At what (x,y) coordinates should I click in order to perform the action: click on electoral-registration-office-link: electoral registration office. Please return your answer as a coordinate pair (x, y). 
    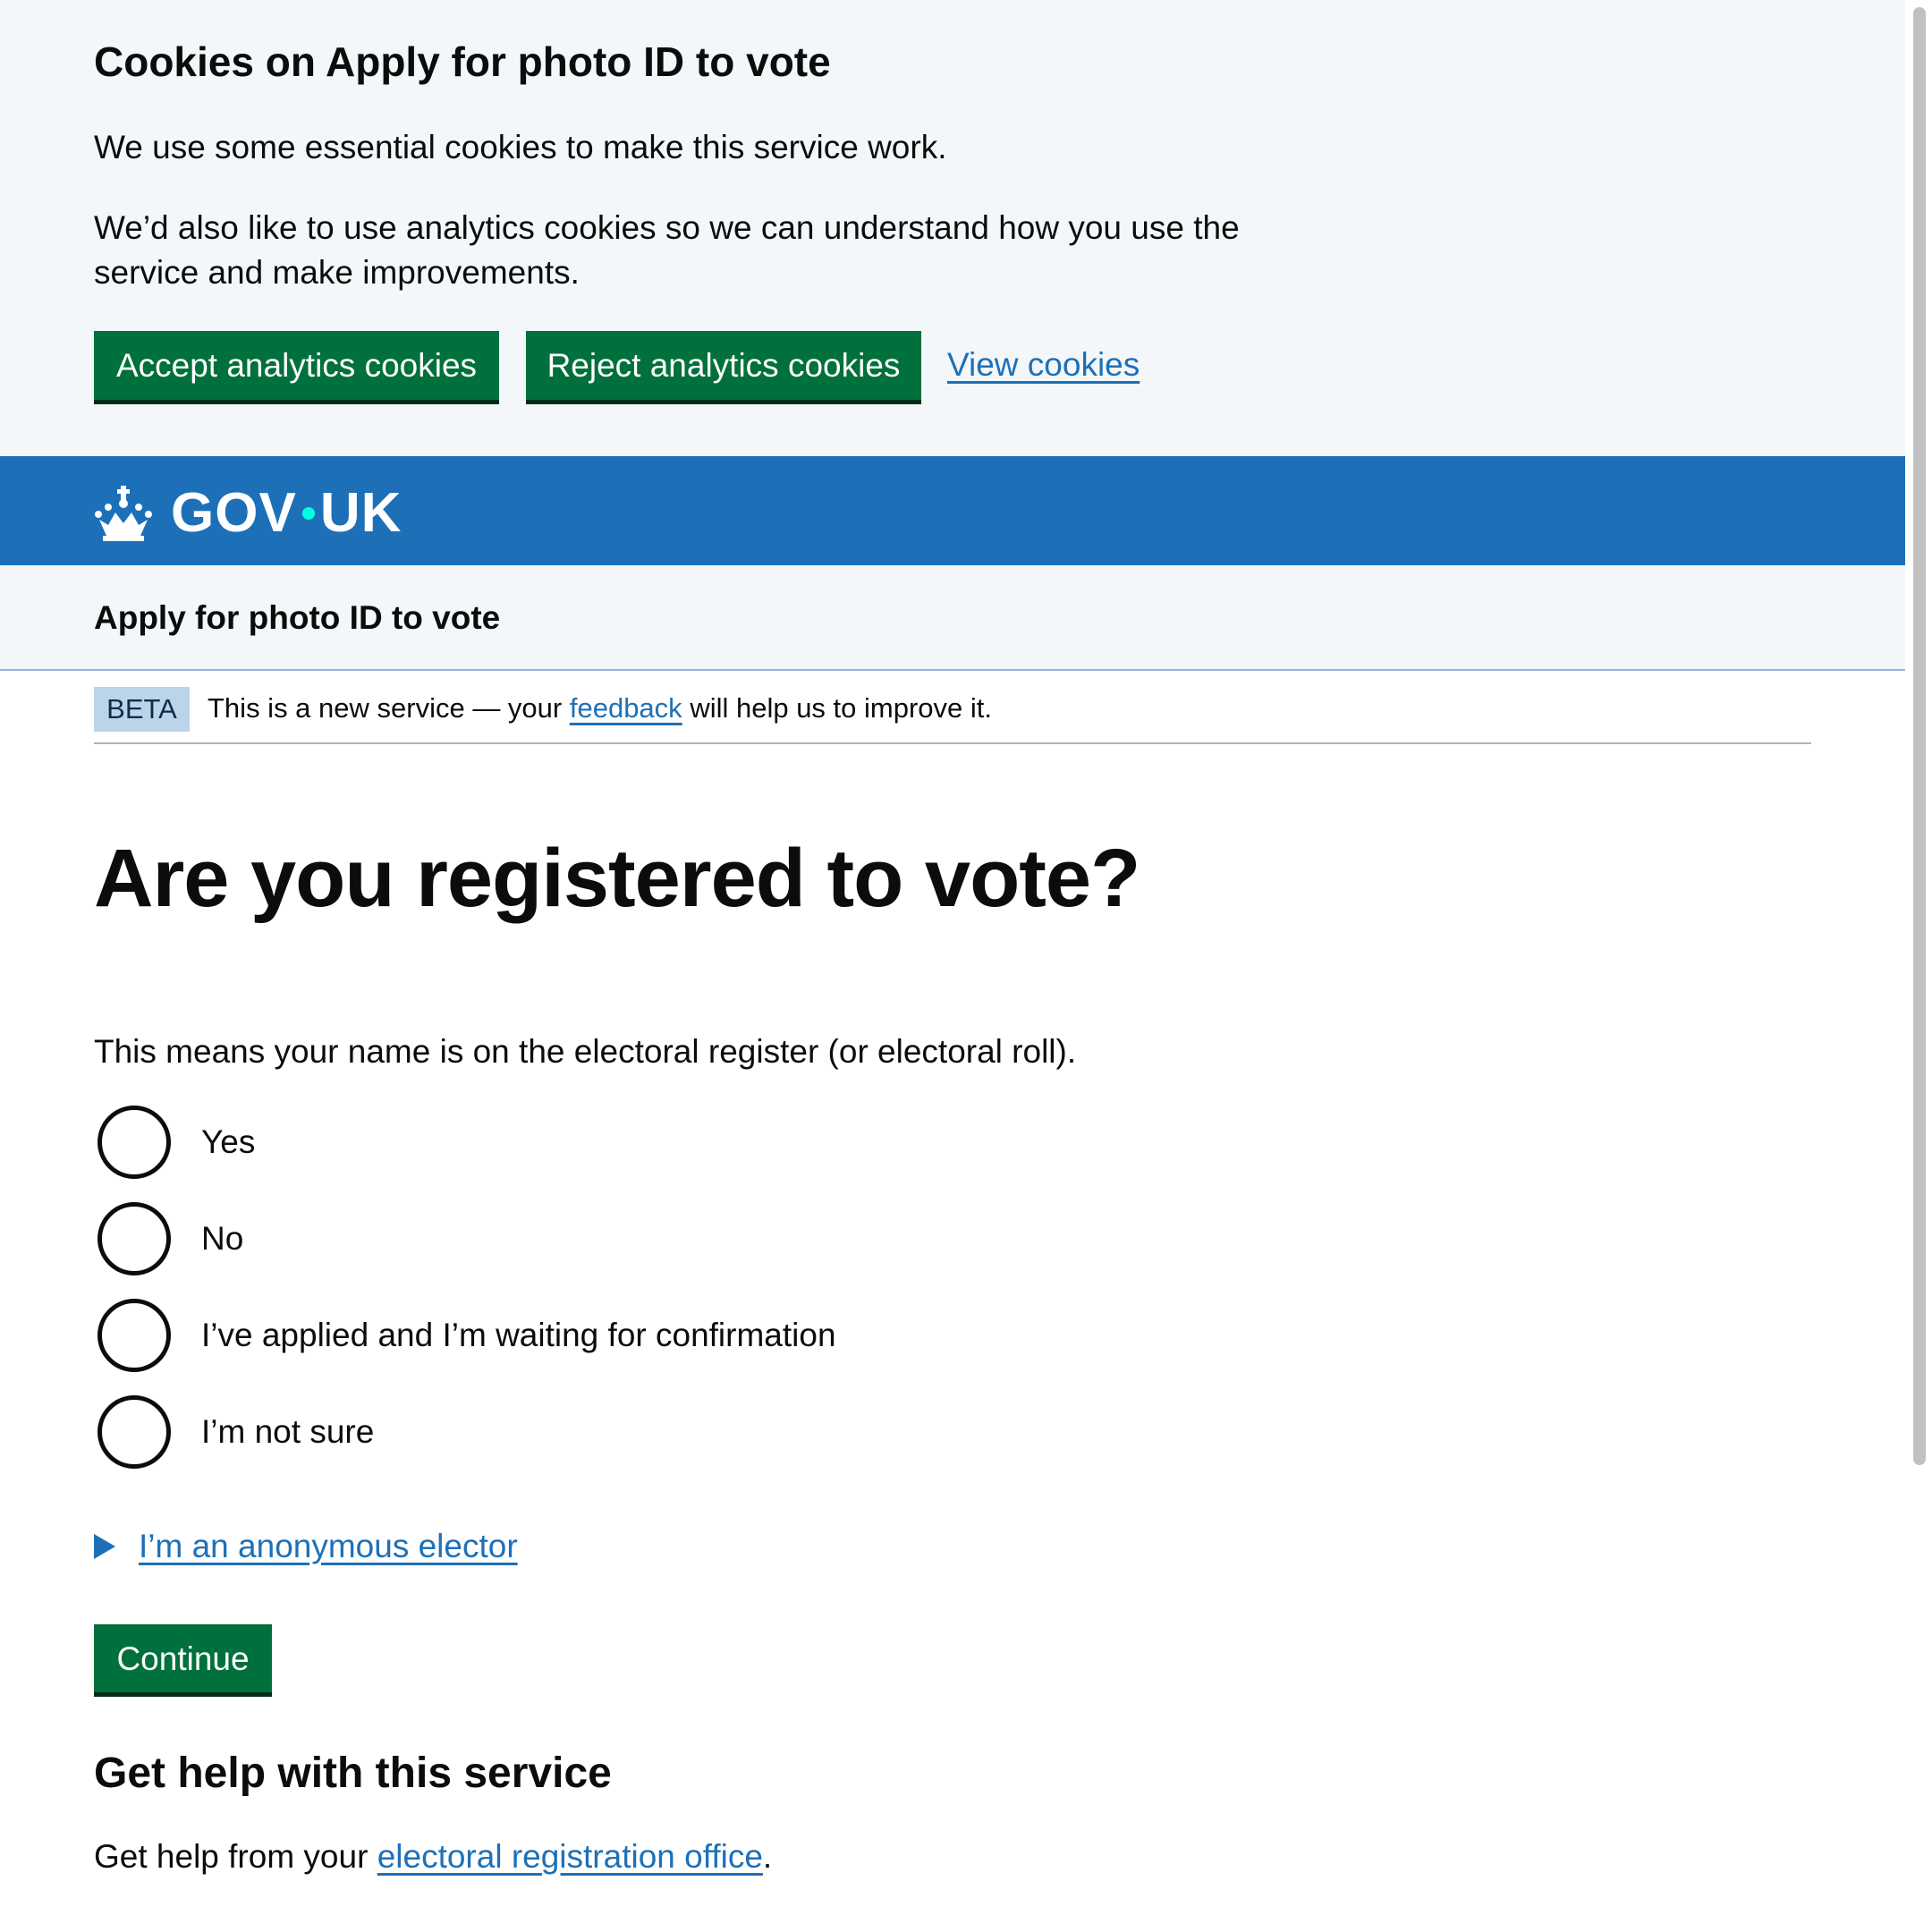
    Looking at the image, I should click on (570, 1856).